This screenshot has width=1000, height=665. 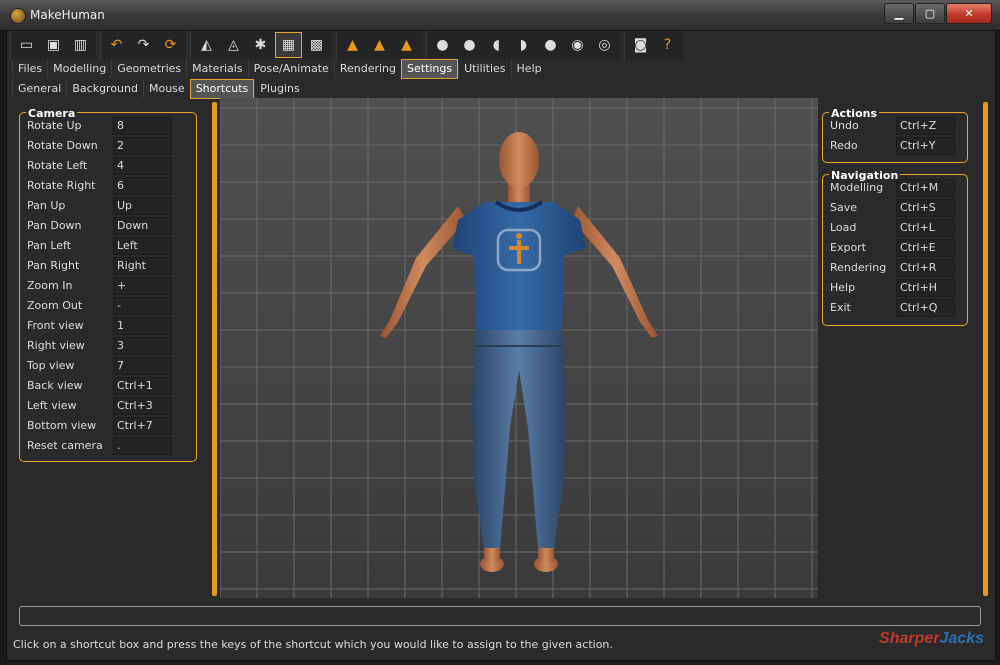 I want to click on pose-button: ✱, so click(x=260, y=45).